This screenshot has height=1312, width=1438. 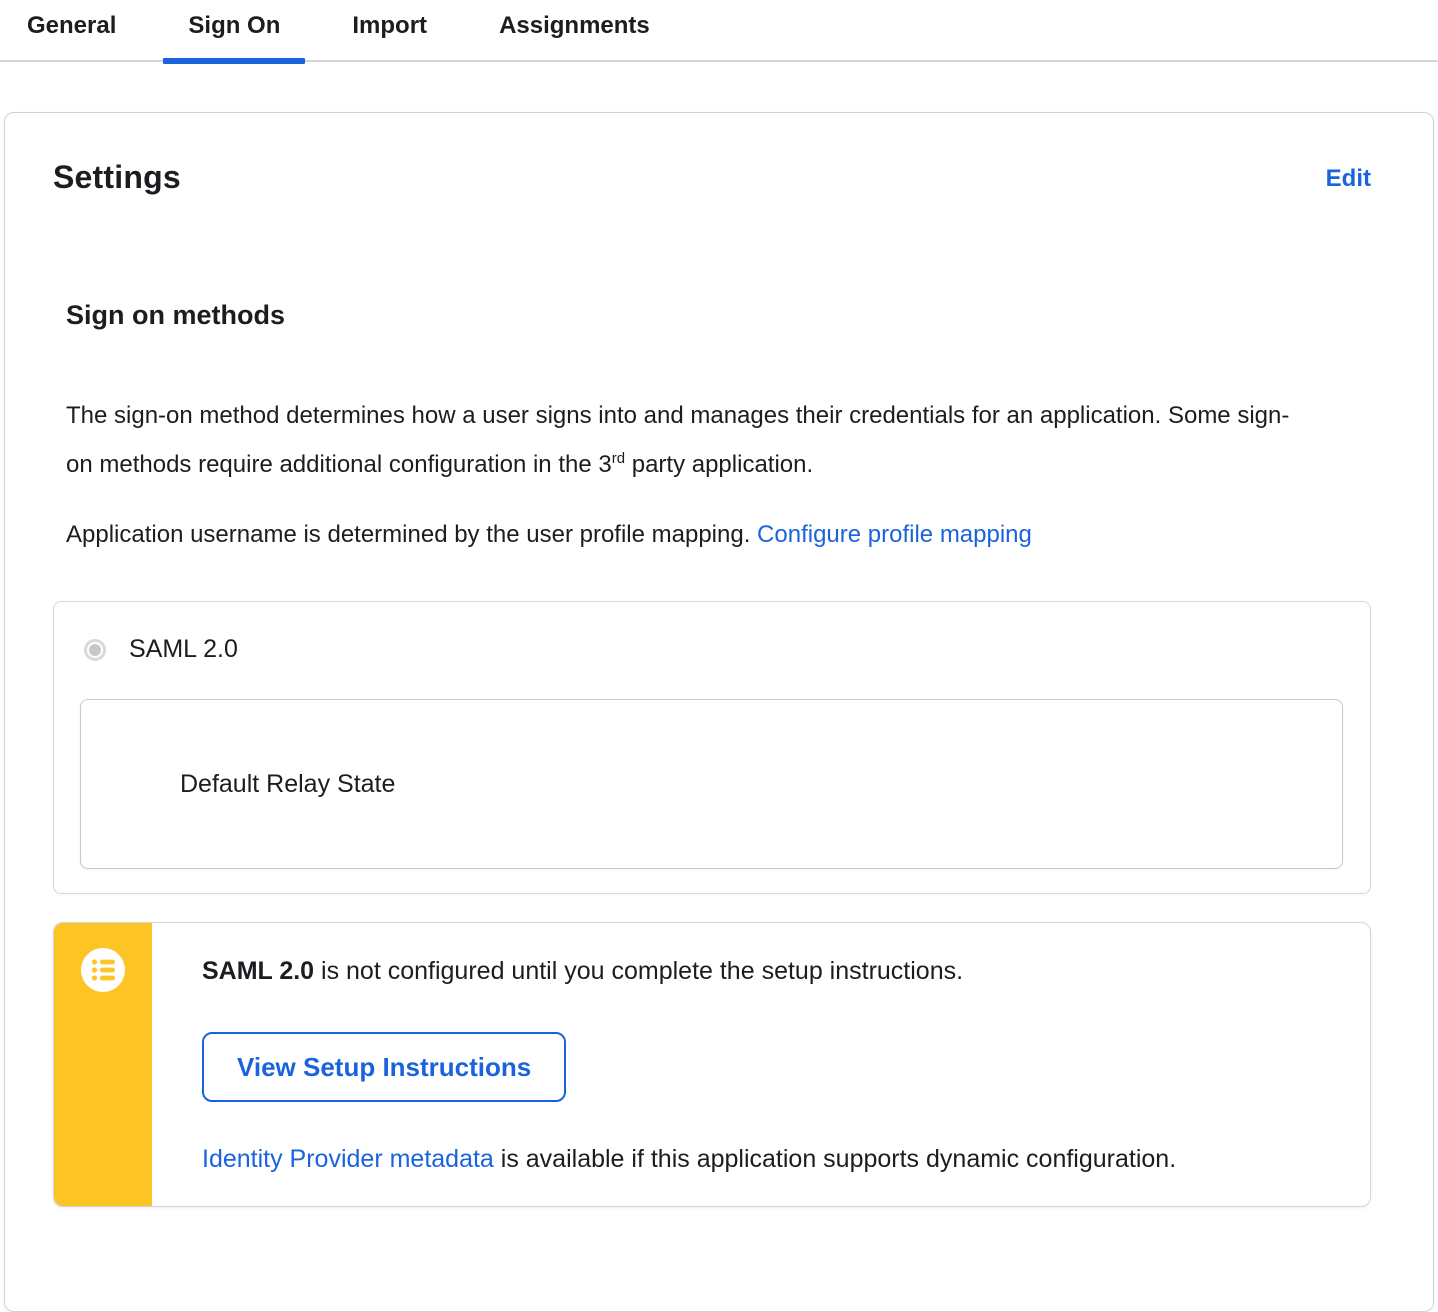 What do you see at coordinates (117, 177) in the screenshot?
I see `page-title: Settings` at bounding box center [117, 177].